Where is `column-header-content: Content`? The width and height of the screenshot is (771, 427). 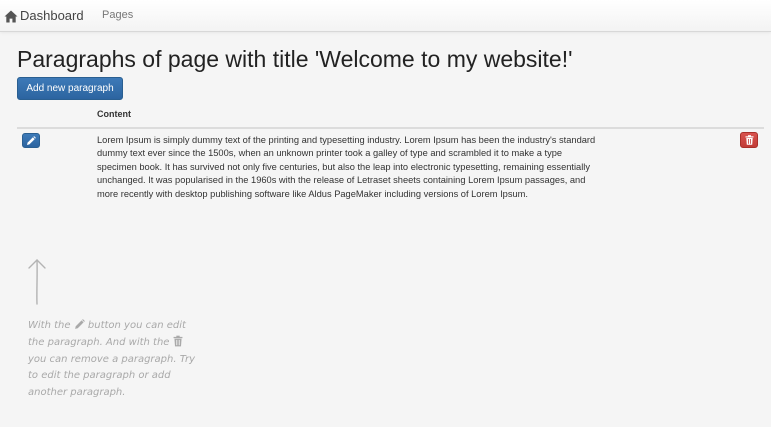 column-header-content: Content is located at coordinates (114, 114).